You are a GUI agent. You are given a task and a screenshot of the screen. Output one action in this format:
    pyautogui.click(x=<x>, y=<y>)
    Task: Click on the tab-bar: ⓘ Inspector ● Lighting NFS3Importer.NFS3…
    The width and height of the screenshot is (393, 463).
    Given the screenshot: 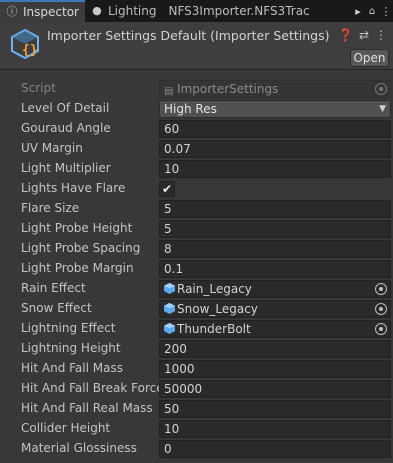 What is the action you would take?
    pyautogui.click(x=196, y=11)
    